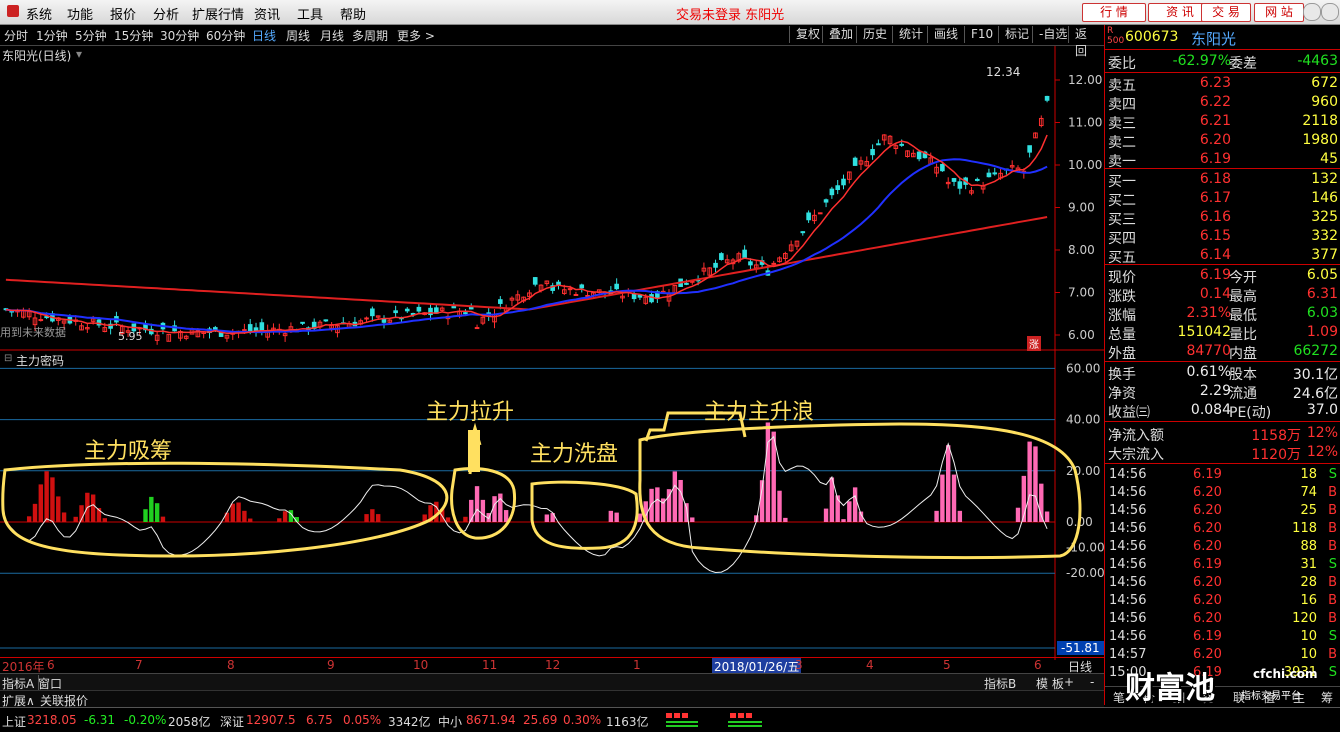 The image size is (1340, 732). Describe the element at coordinates (52, 35) in the screenshot. I see `period-1min: 1分钟` at that location.